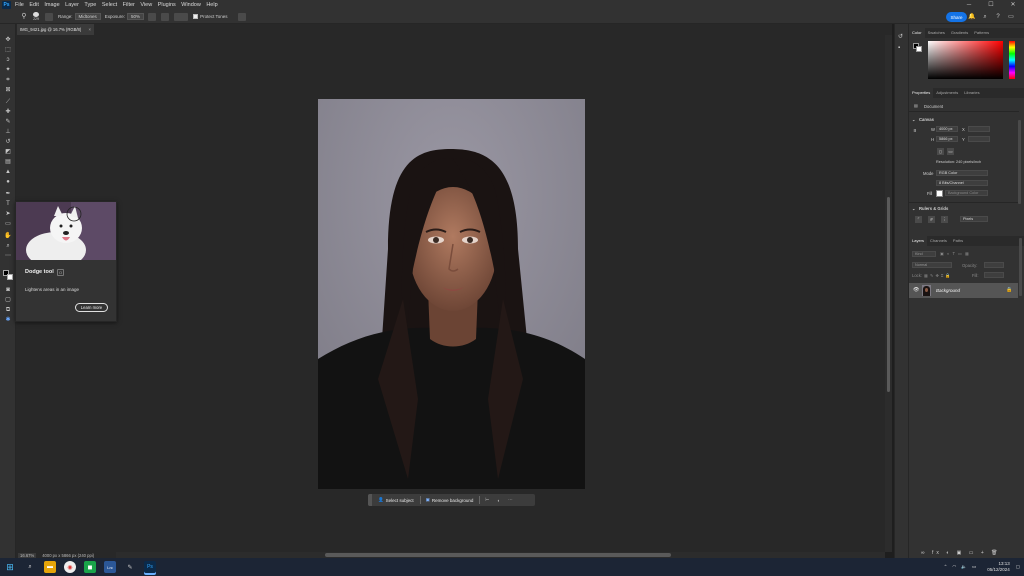 This screenshot has height=576, width=1024. Describe the element at coordinates (8, 80) in the screenshot. I see `crop-tool-icon: ⌗` at that location.